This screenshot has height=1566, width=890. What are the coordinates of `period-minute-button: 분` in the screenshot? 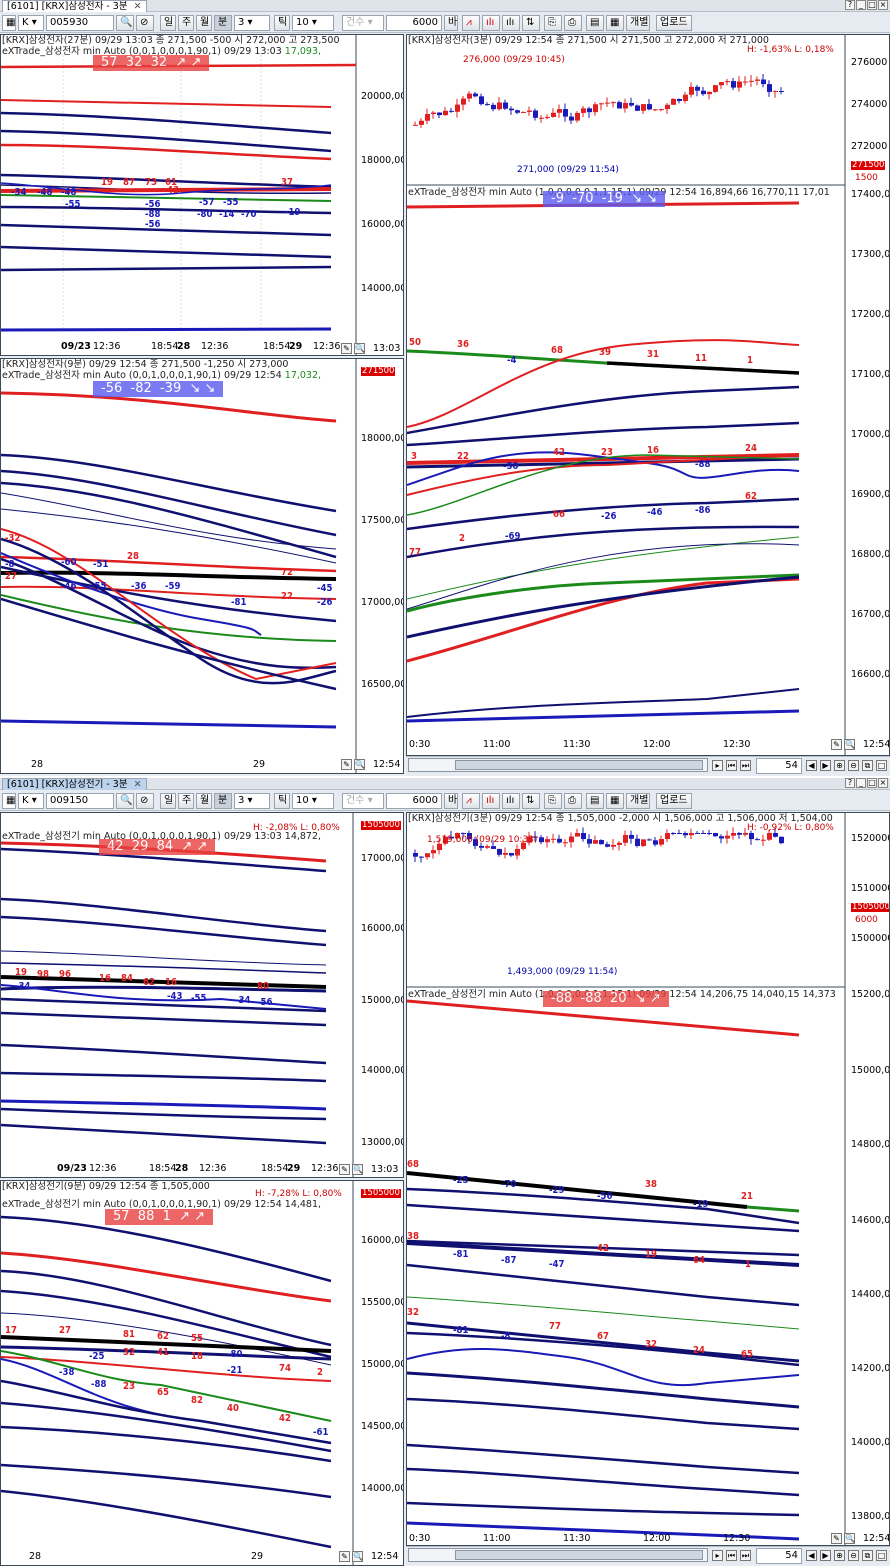 It's located at (223, 23).